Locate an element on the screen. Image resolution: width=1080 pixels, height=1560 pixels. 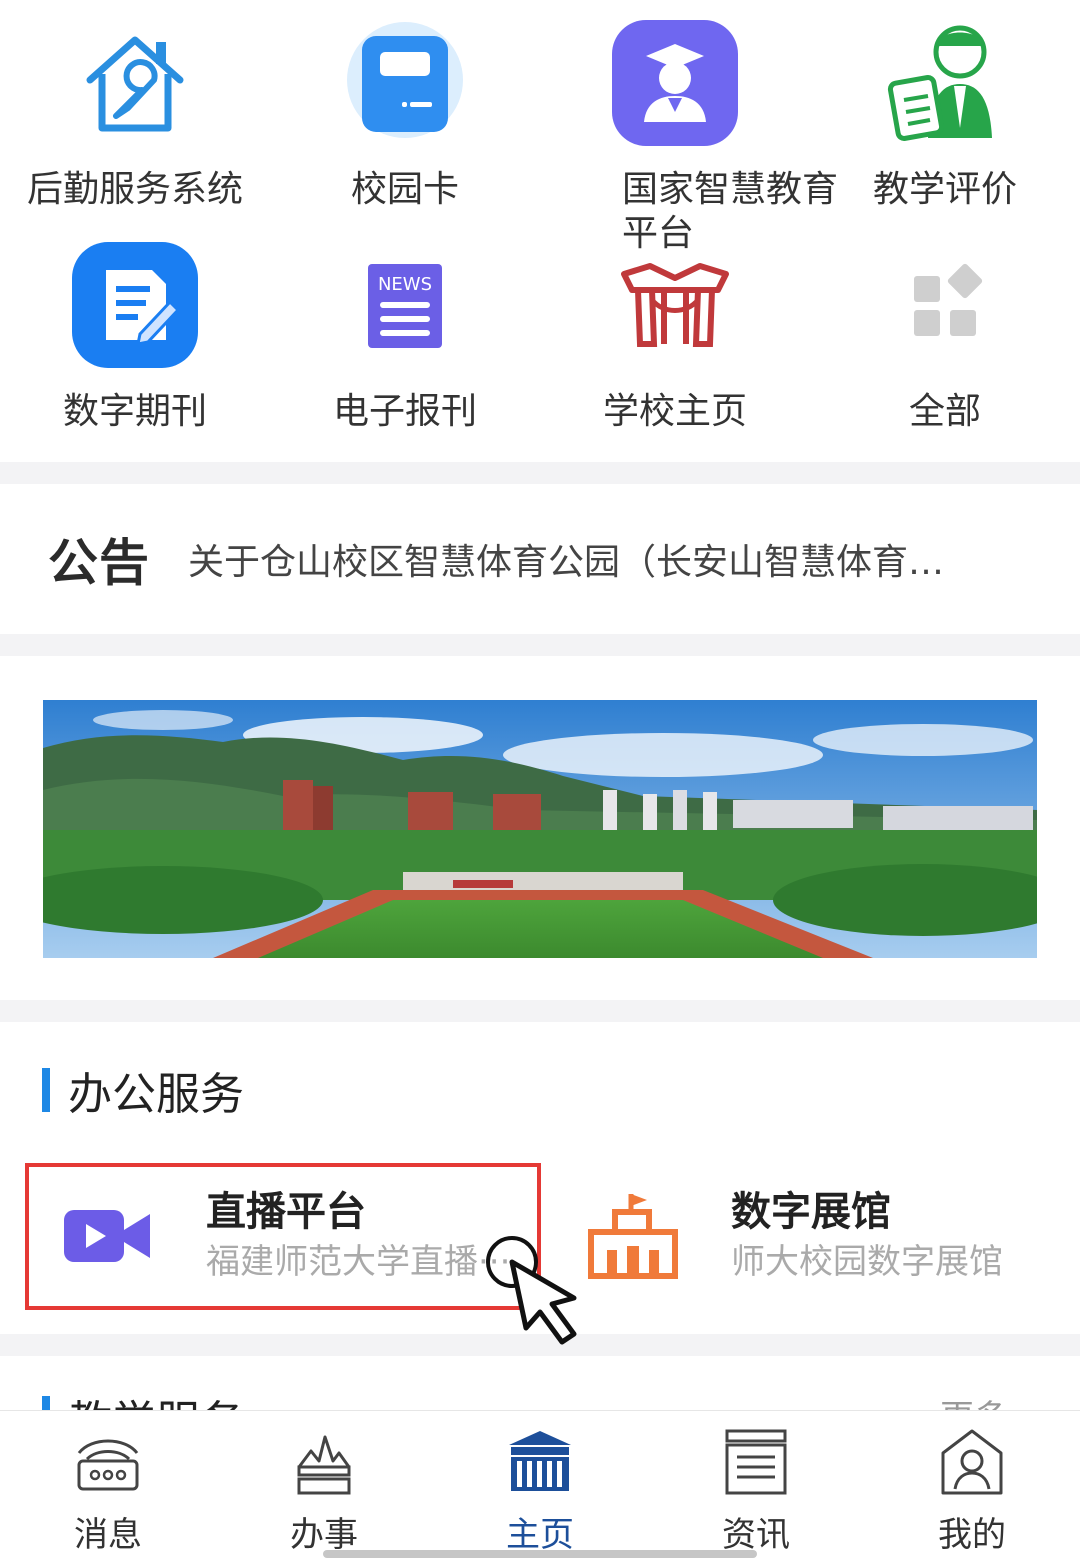
app-label: 全部 is located at coordinates (944, 411).